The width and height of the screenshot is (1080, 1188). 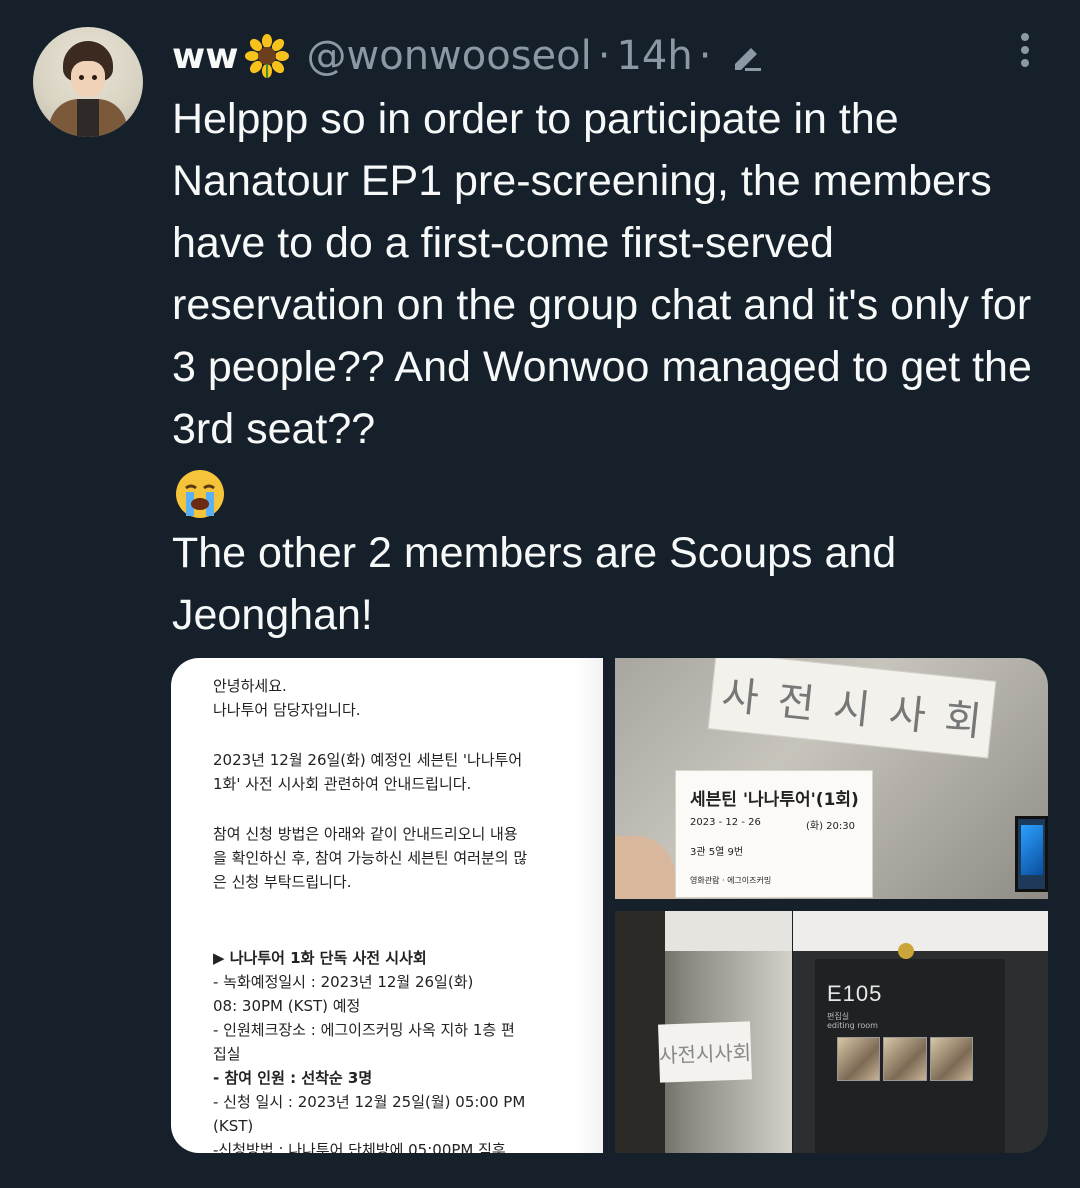 What do you see at coordinates (287, 1006) in the screenshot?
I see `doc-line: 08: 30PM (KST) 예정` at bounding box center [287, 1006].